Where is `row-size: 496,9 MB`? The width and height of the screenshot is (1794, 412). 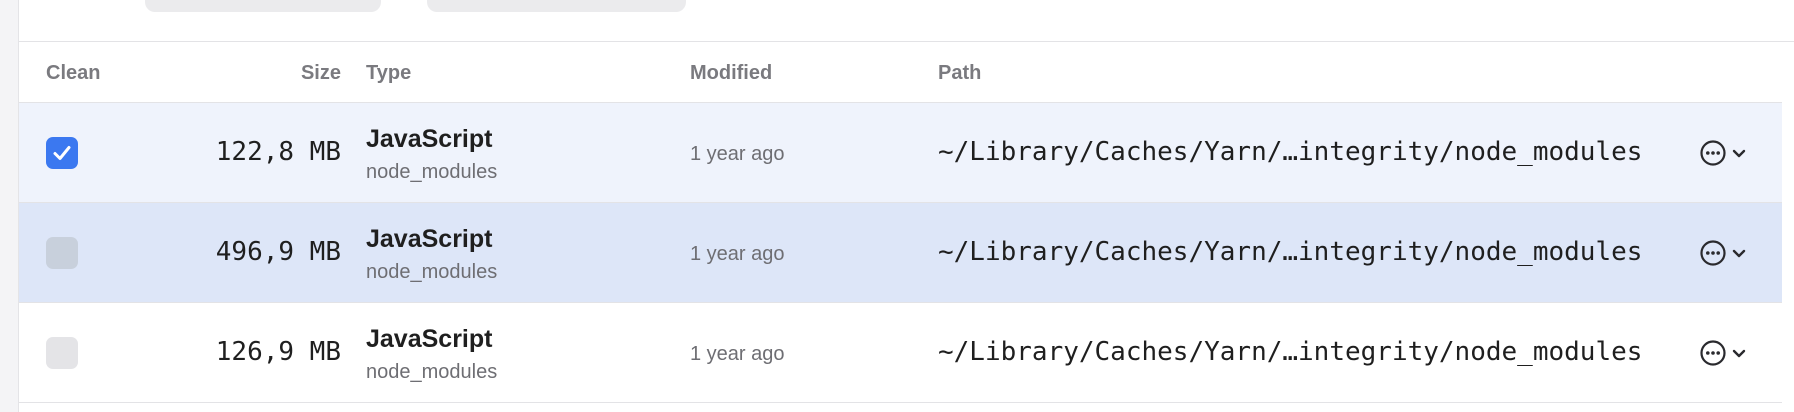 row-size: 496,9 MB is located at coordinates (278, 252).